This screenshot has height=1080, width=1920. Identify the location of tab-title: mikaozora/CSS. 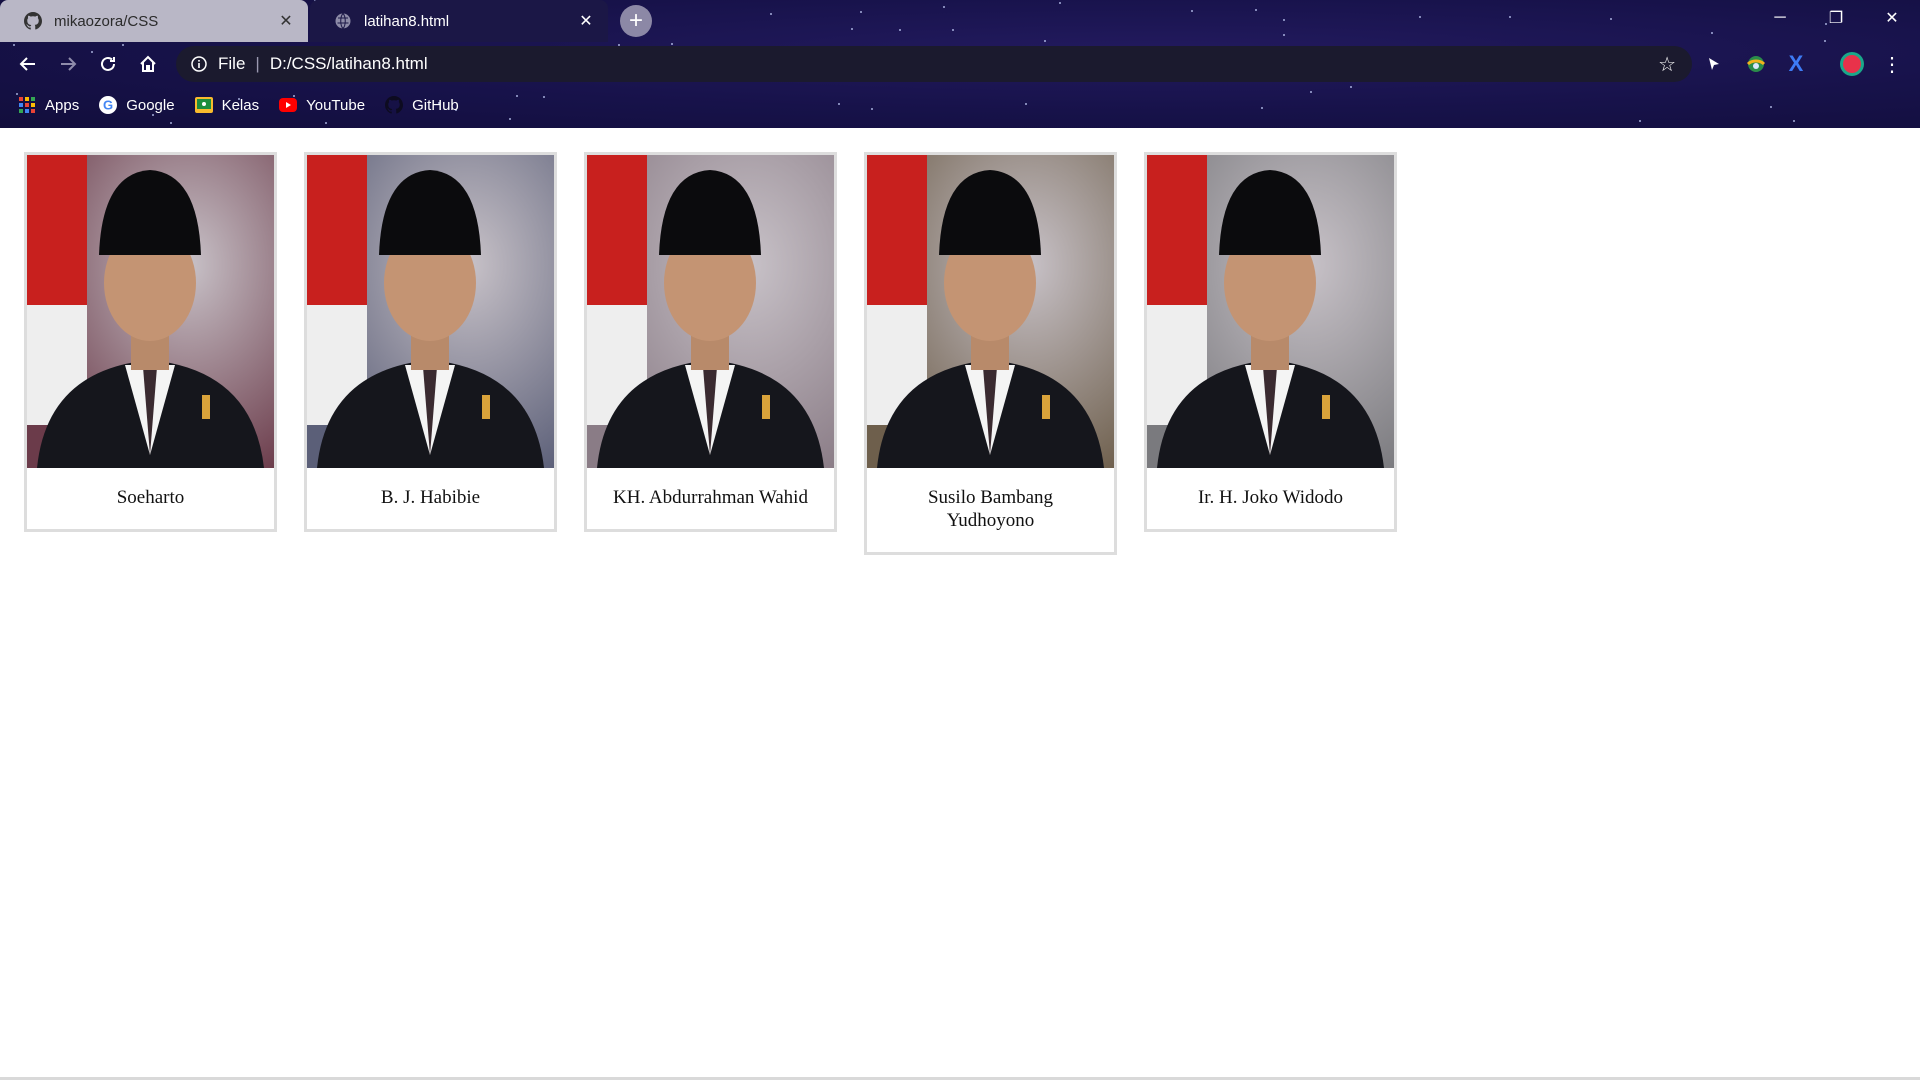
(106, 21).